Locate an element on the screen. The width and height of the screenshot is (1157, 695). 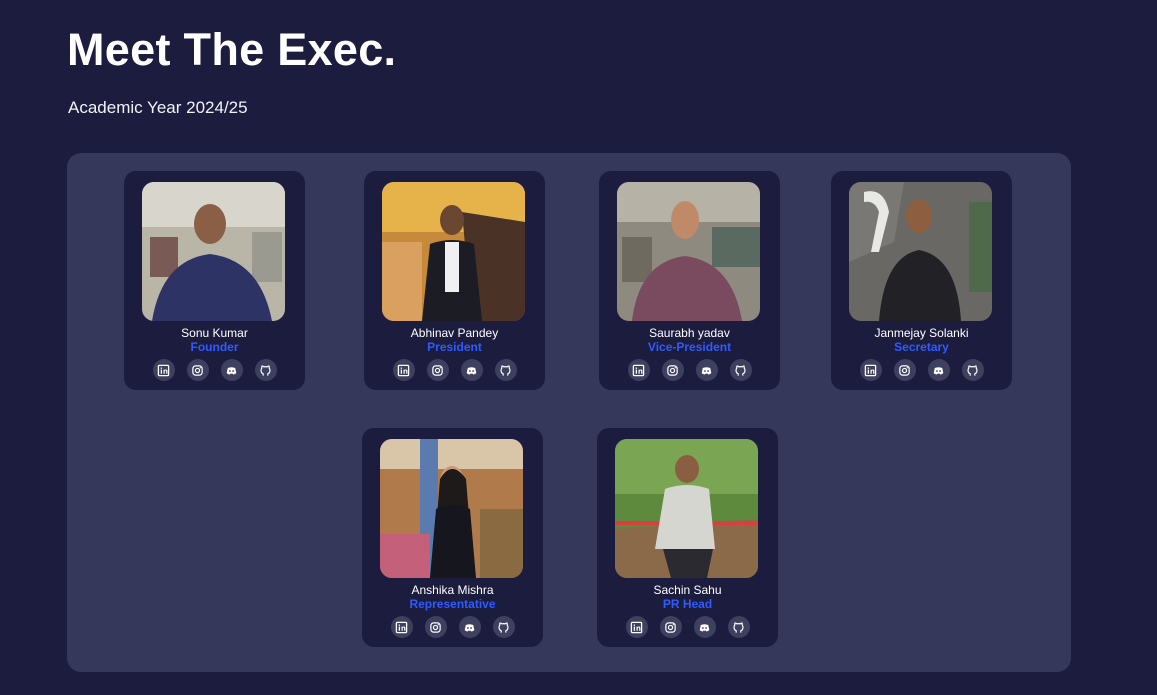
member-card: Sonu Kumar Founder is located at coordinates (214, 280).